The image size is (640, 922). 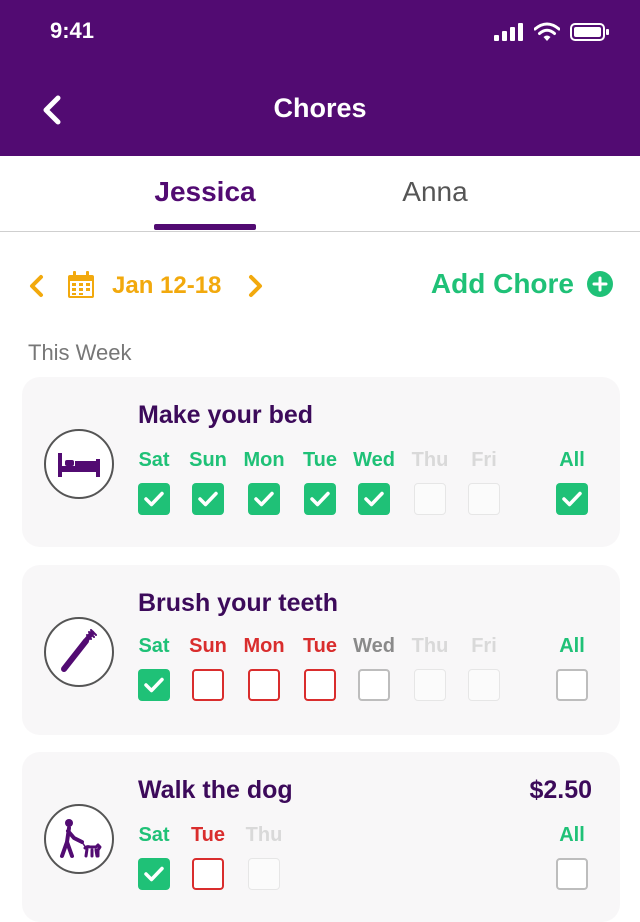 I want to click on chore-title: Make your bed, so click(x=226, y=415).